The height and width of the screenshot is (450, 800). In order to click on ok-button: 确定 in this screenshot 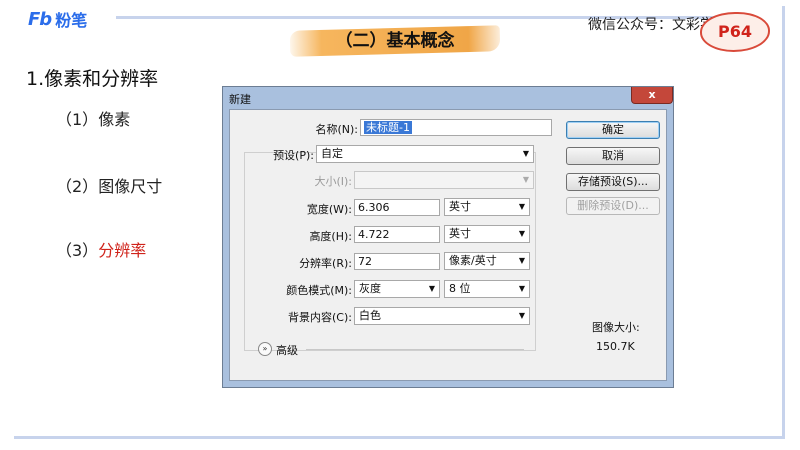, I will do `click(613, 130)`.